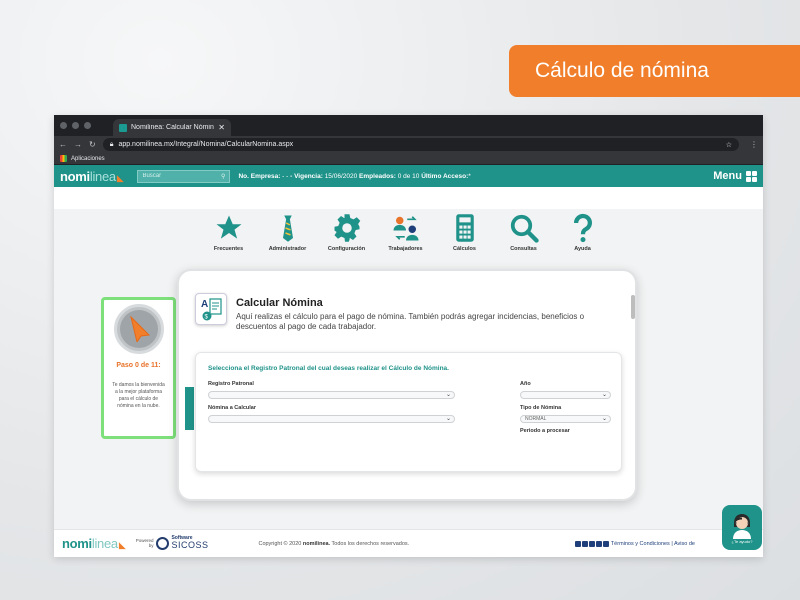  What do you see at coordinates (331, 419) in the screenshot?
I see `nomina-calcular-select: ⌄` at bounding box center [331, 419].